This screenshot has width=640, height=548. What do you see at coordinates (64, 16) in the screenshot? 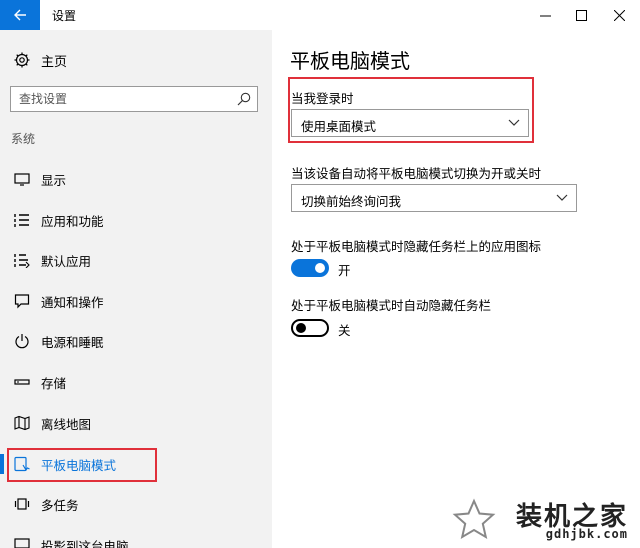
I see `window-title: 设置` at bounding box center [64, 16].